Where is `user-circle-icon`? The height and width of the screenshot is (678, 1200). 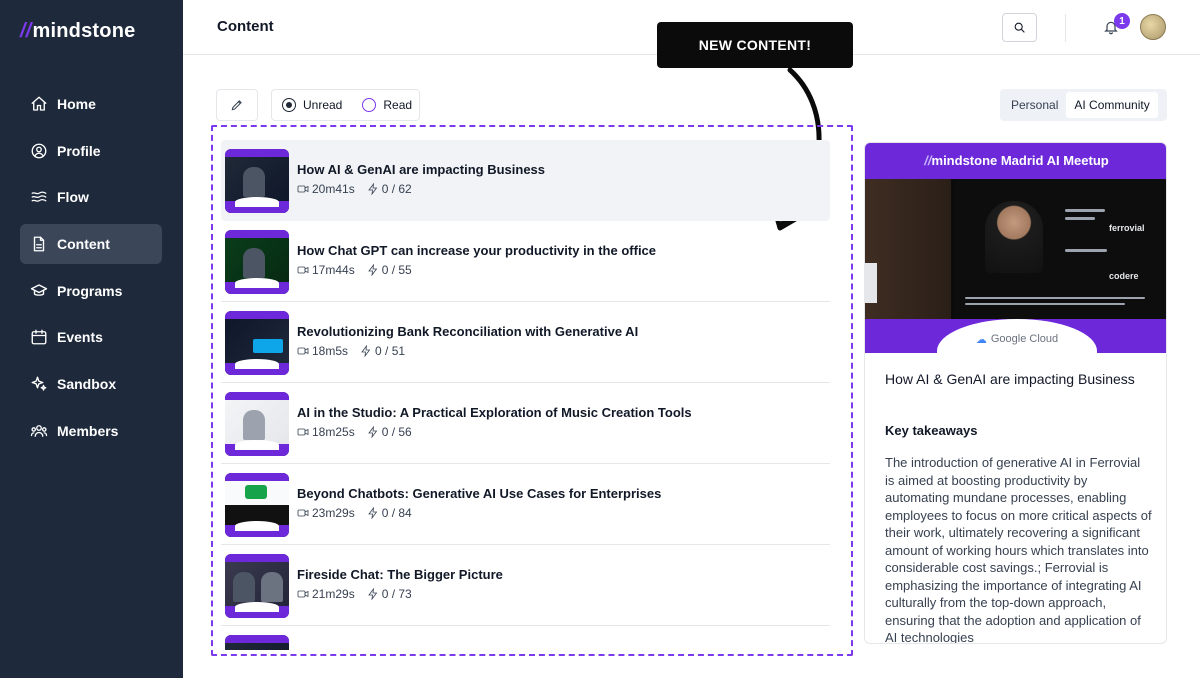 user-circle-icon is located at coordinates (39, 151).